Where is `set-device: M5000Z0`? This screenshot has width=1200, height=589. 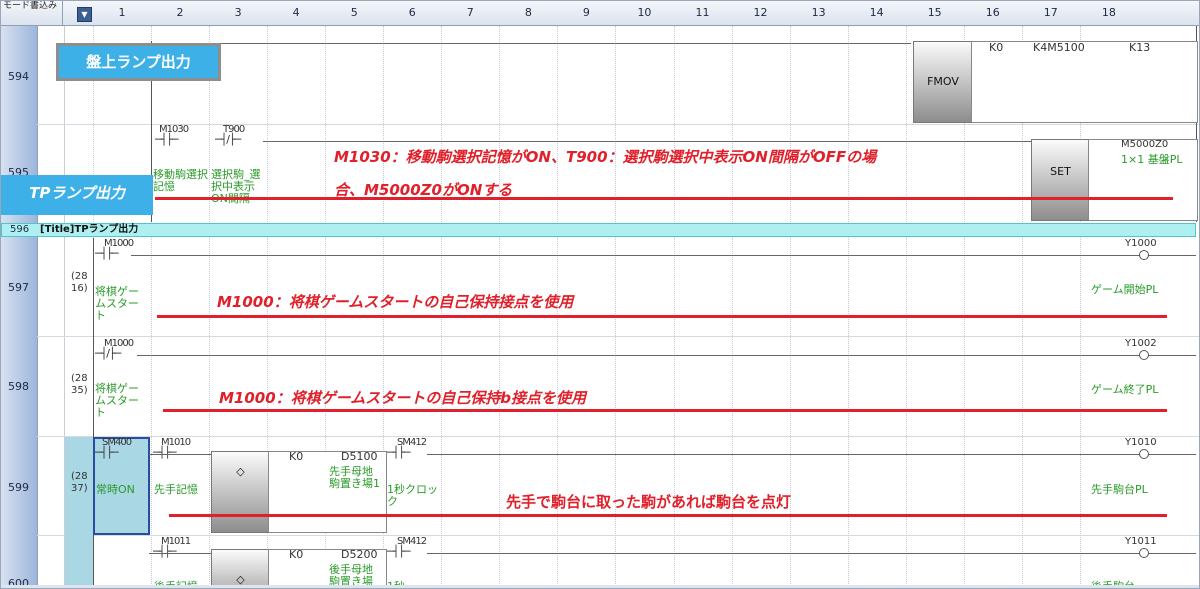
set-device: M5000Z0 is located at coordinates (1144, 144).